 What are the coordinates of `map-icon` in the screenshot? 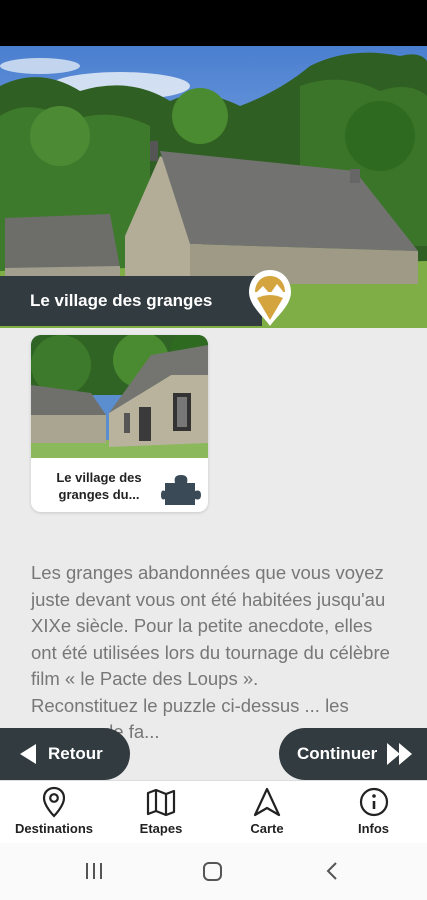 It's located at (161, 802).